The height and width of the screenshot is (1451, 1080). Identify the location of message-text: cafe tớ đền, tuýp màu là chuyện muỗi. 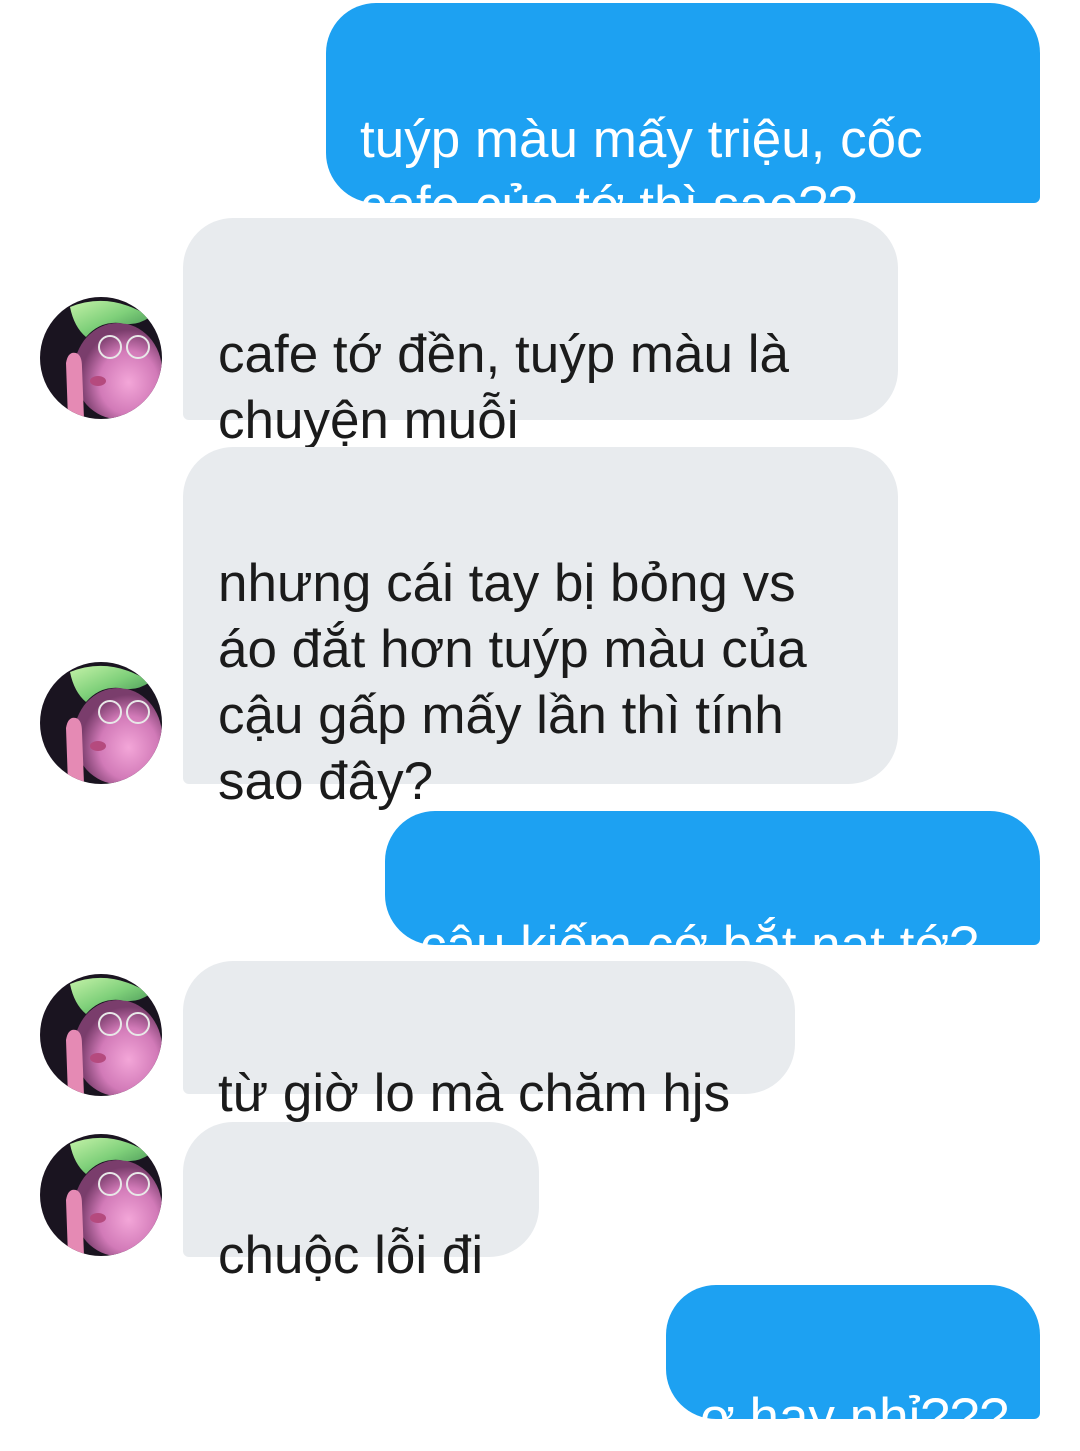
(503, 387).